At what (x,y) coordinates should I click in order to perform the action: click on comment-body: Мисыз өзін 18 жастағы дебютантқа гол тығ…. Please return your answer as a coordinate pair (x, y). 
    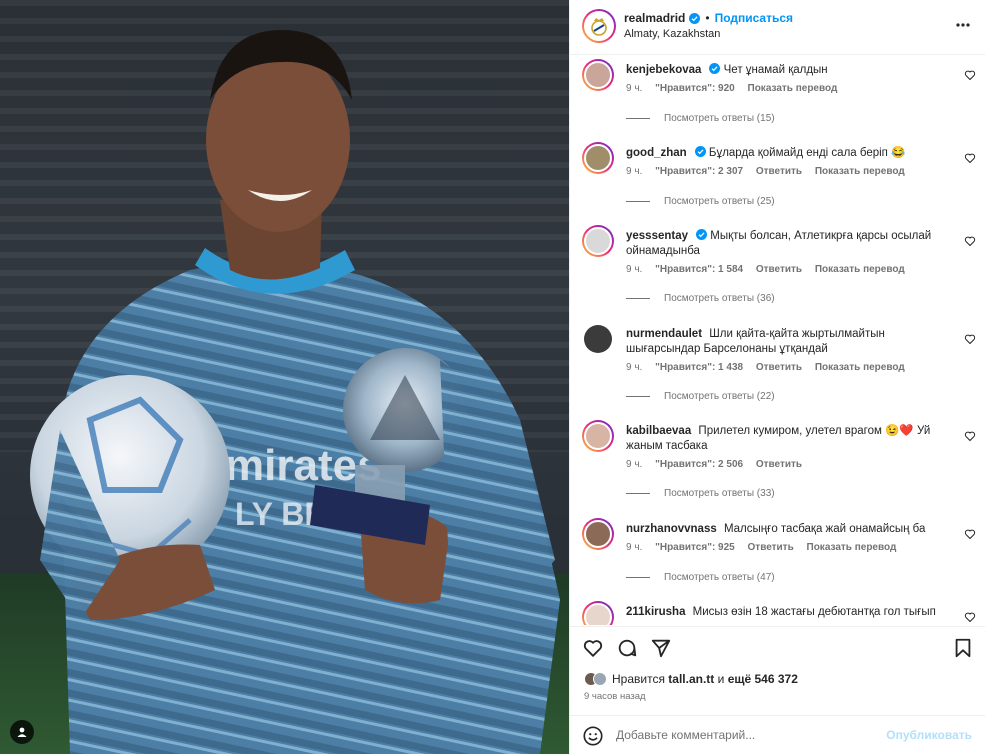
    Looking at the image, I should click on (814, 612).